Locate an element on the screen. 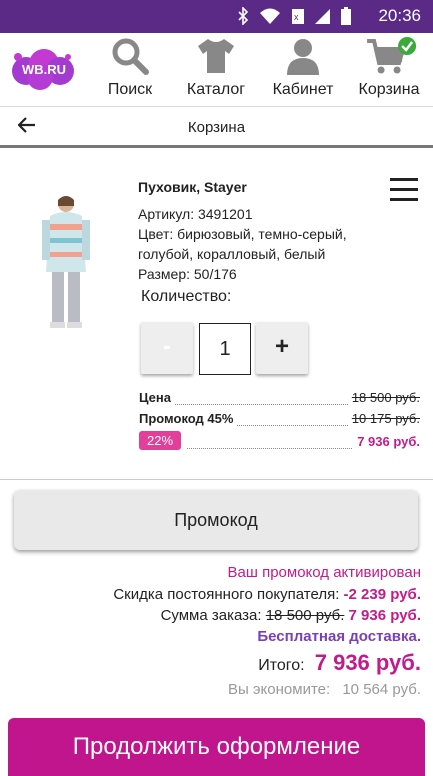  promo-label: Промокод 45% is located at coordinates (188, 418).